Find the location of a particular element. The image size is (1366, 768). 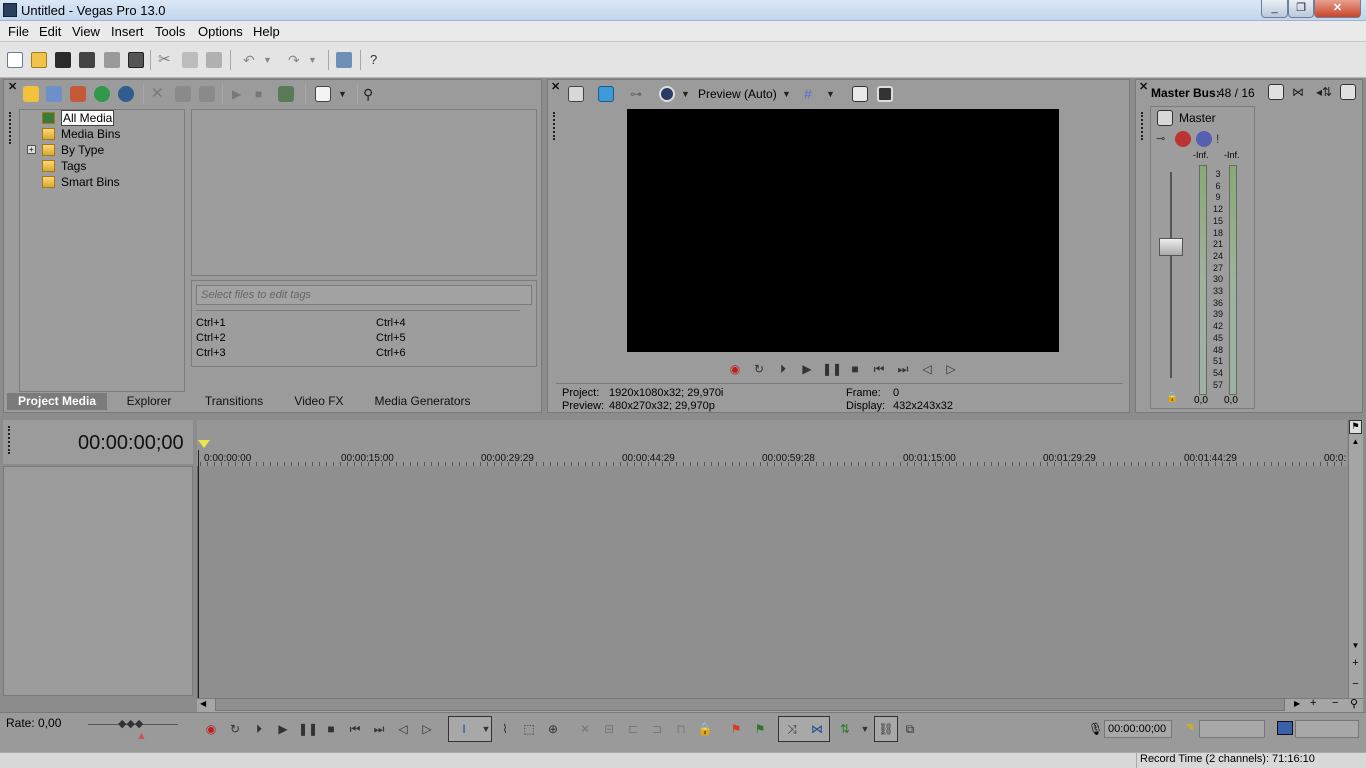

minimize-button: _ is located at coordinates (1274, 9).